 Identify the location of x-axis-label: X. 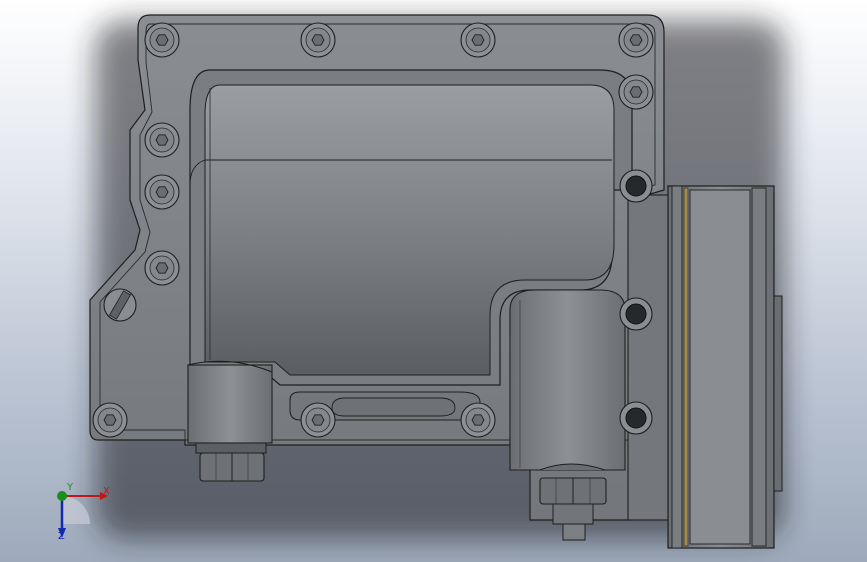
(106, 491).